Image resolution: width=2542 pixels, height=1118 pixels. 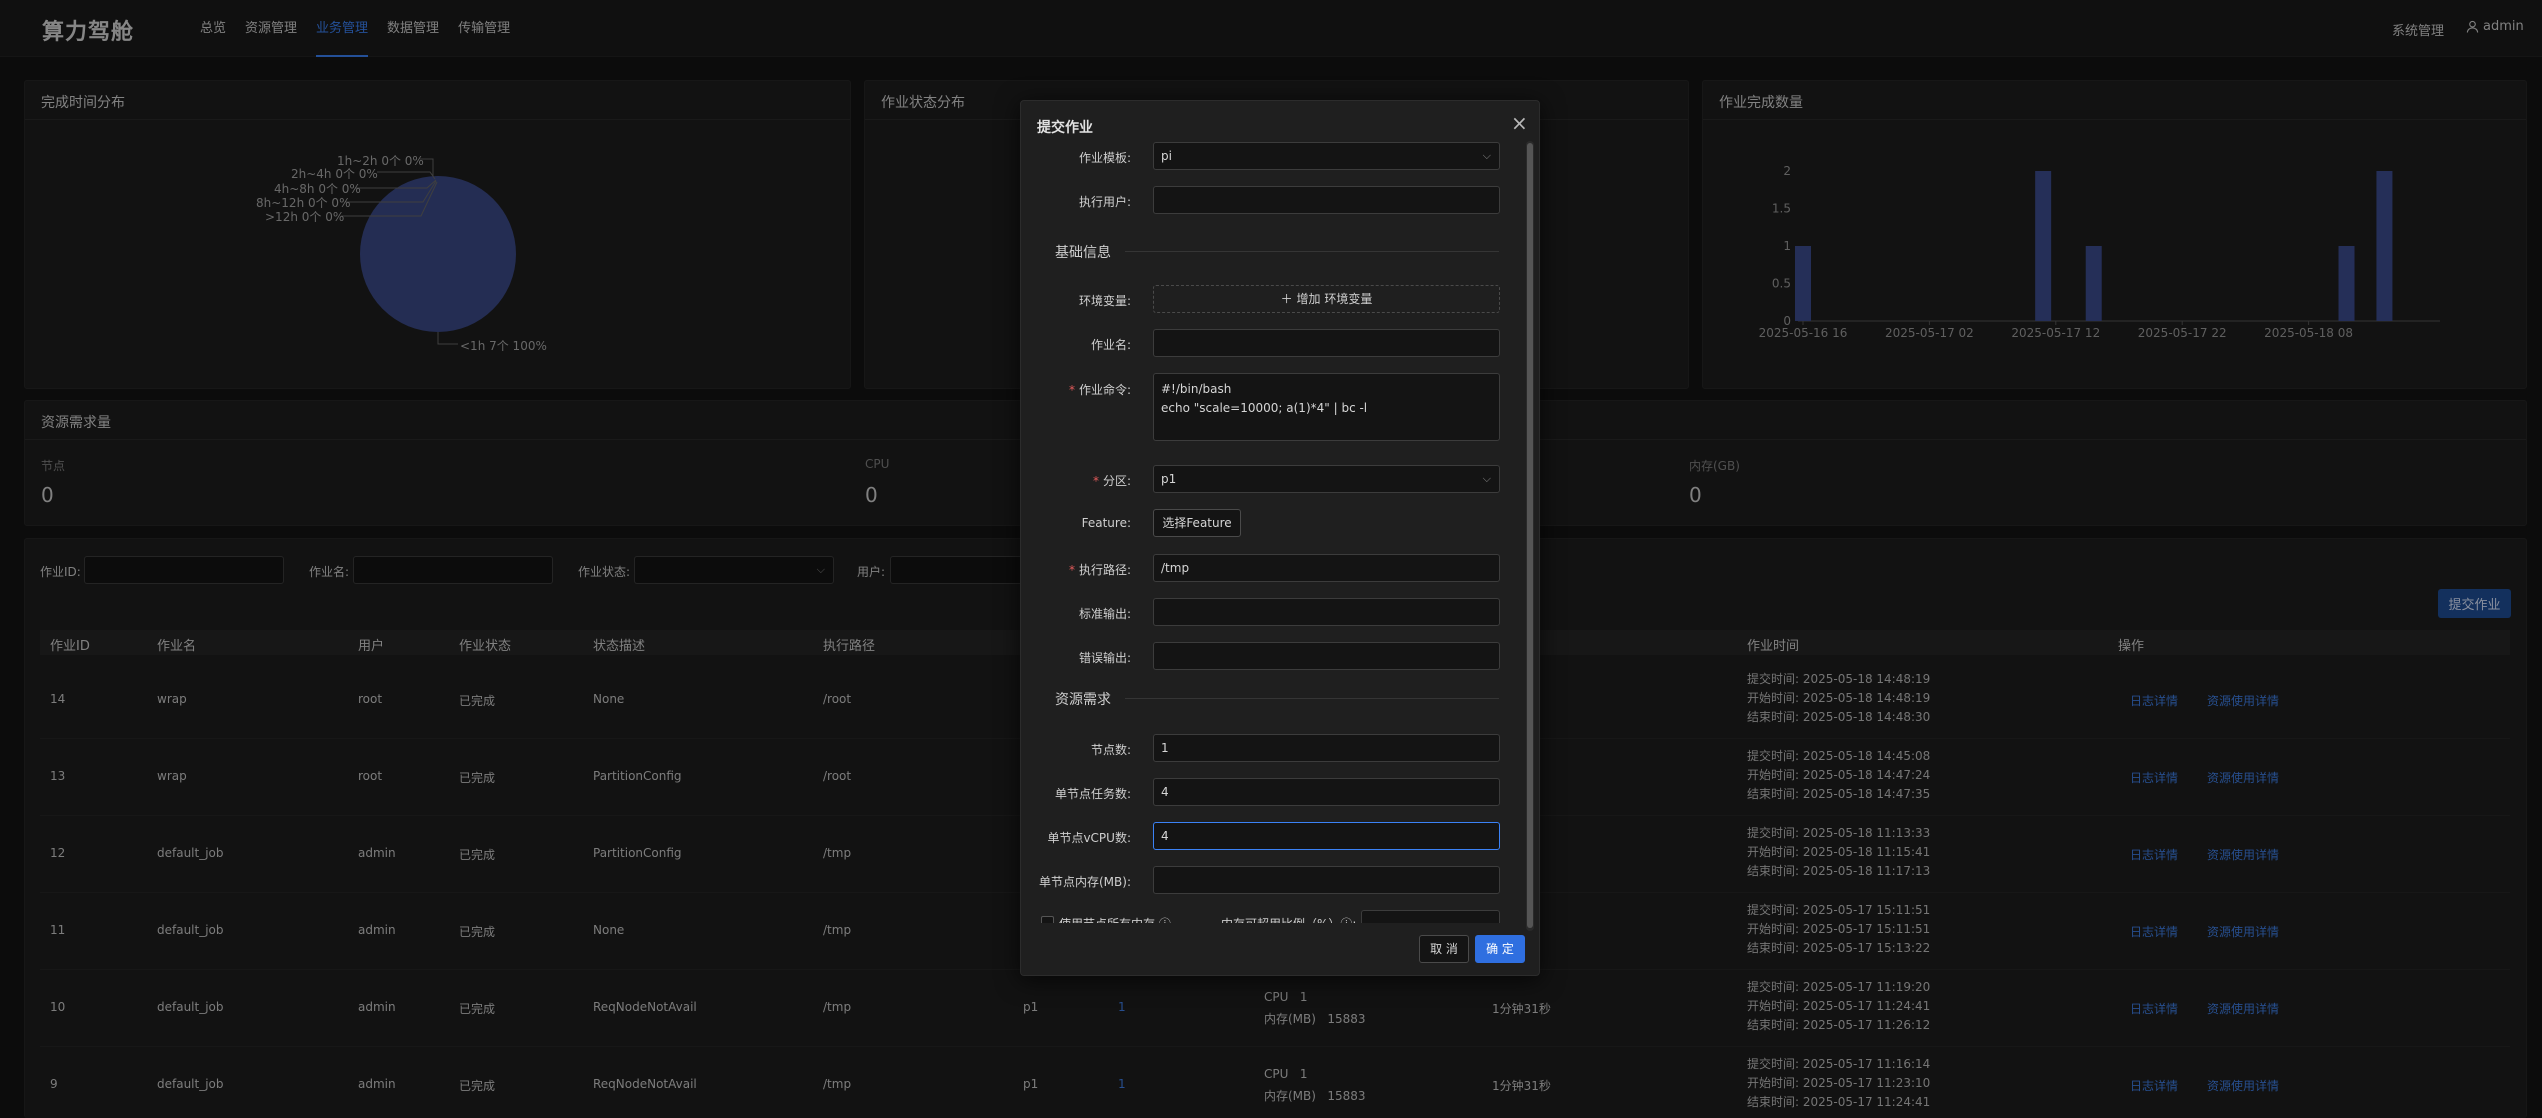 I want to click on partition-value: p1, so click(x=1169, y=479).